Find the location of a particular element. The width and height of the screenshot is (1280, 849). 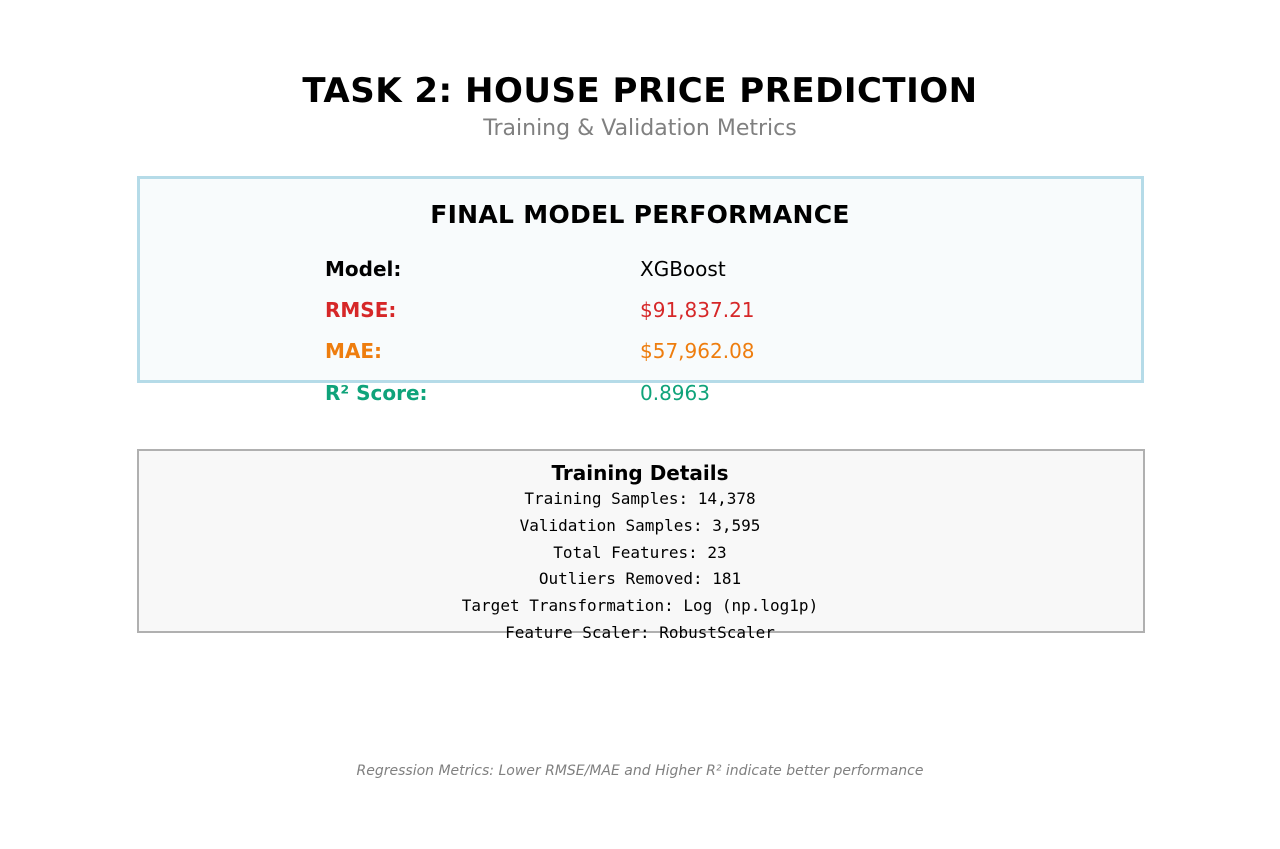

target-transformation-line: Target Transformation: Log (np.log1p) is located at coordinates (640, 606).